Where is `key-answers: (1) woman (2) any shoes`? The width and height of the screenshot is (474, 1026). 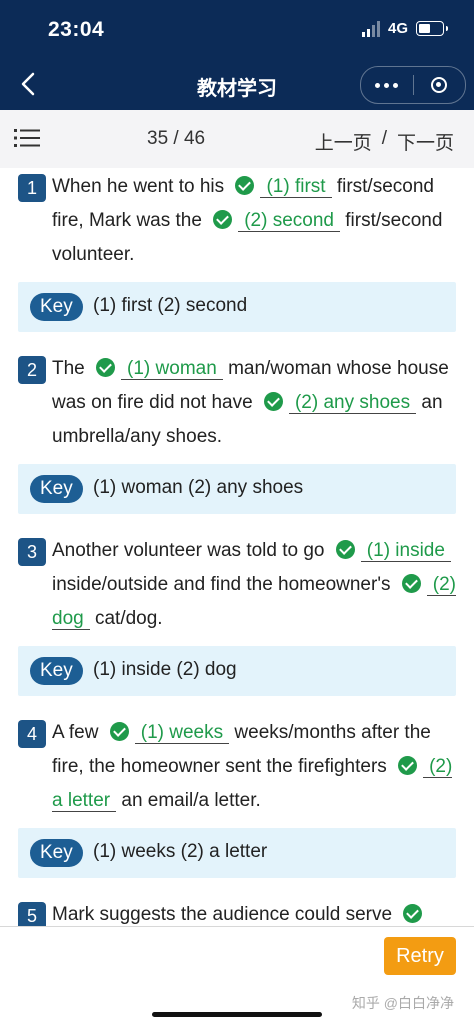 key-answers: (1) woman (2) any shoes is located at coordinates (198, 487).